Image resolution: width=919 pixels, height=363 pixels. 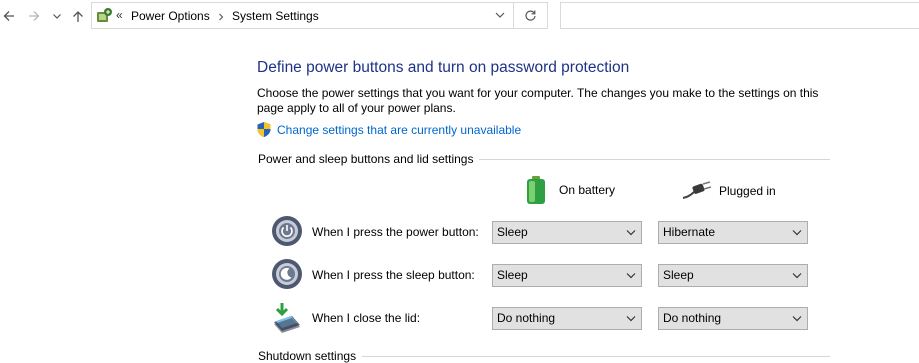 What do you see at coordinates (287, 274) in the screenshot?
I see `sleep-button-icon` at bounding box center [287, 274].